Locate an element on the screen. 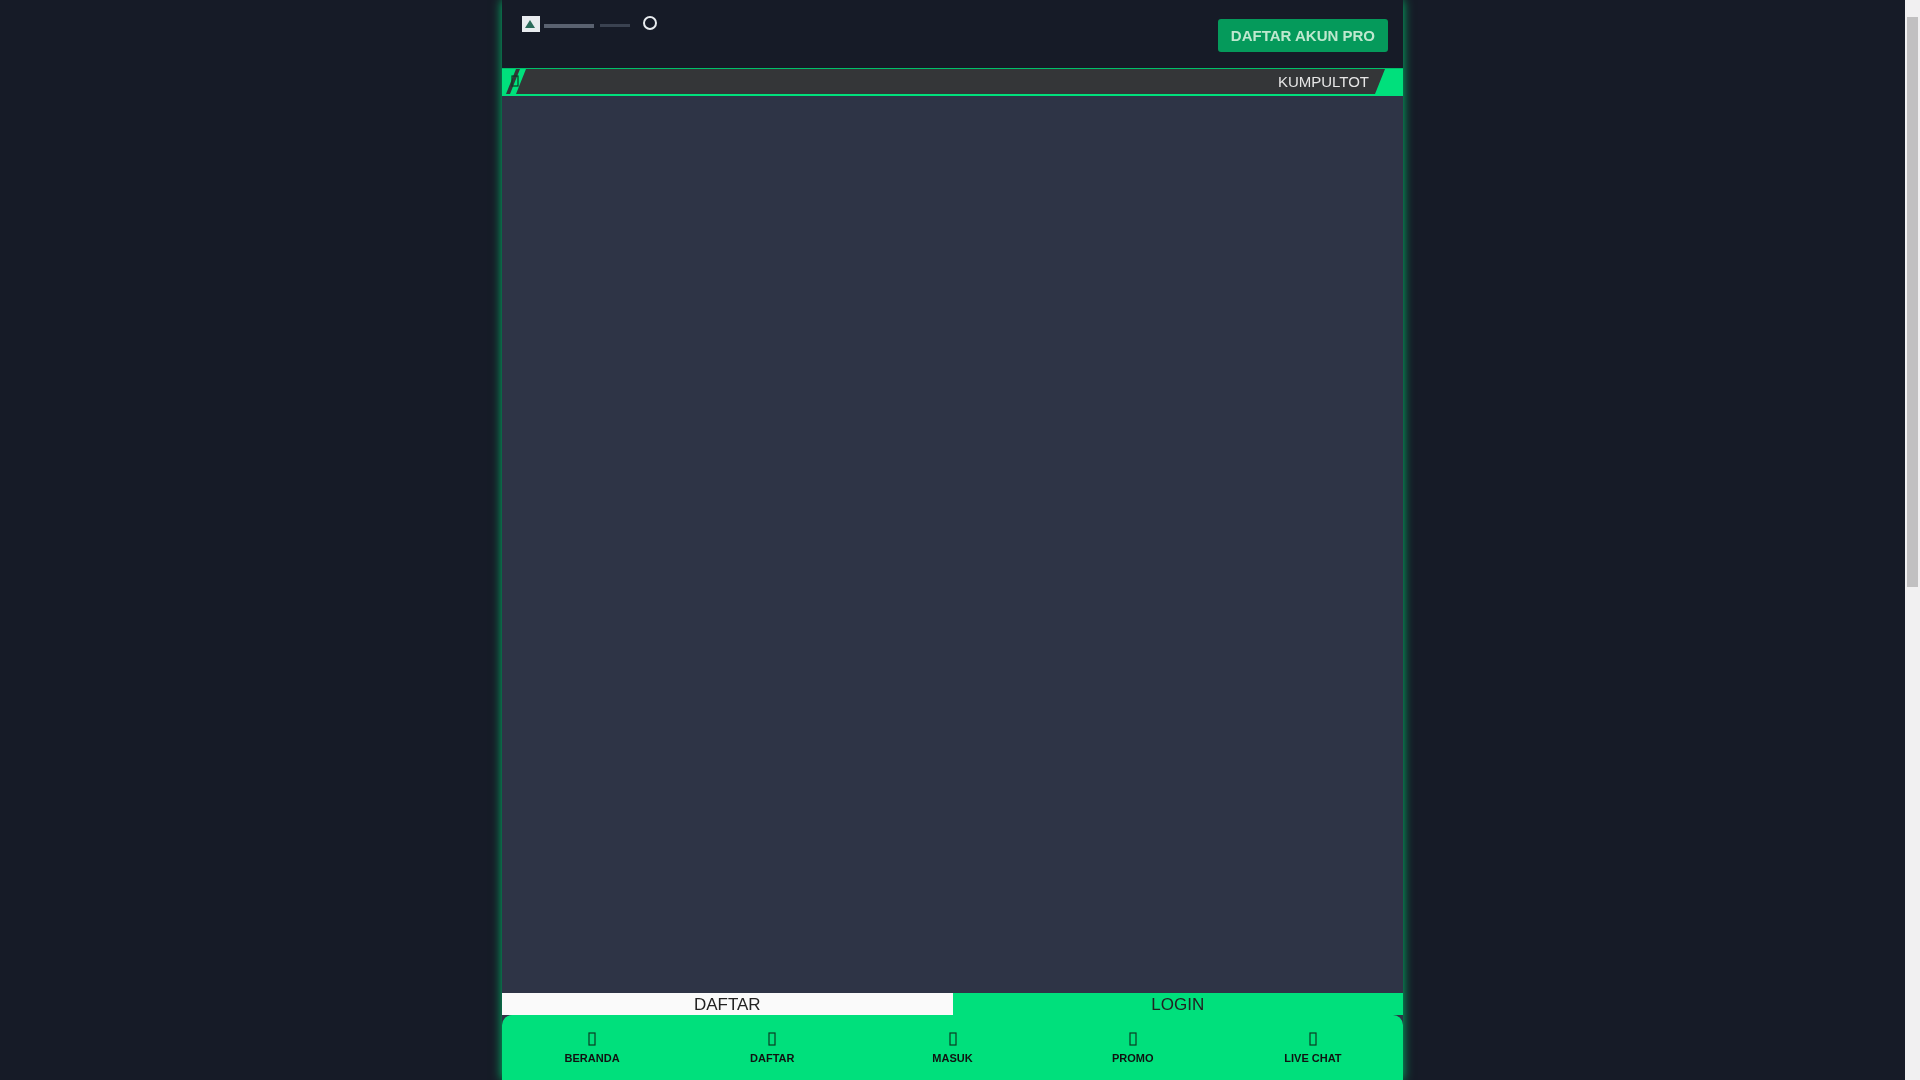  scrollbar is located at coordinates (1912, 540).